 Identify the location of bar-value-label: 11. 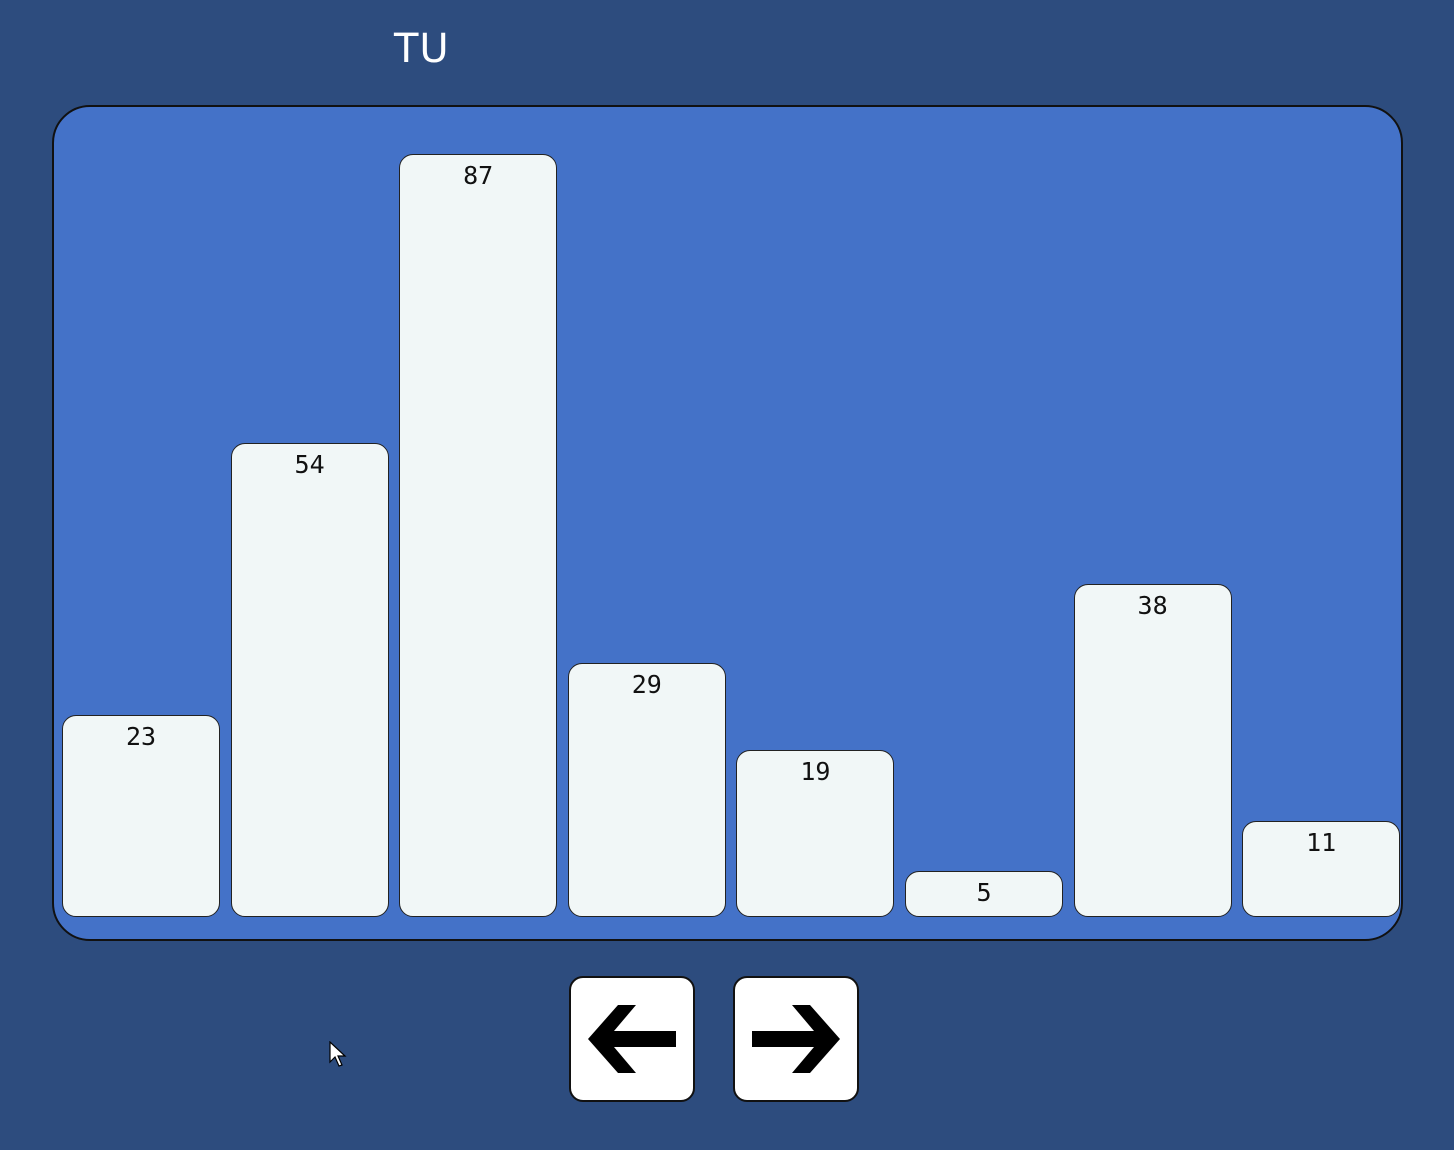
(1321, 842).